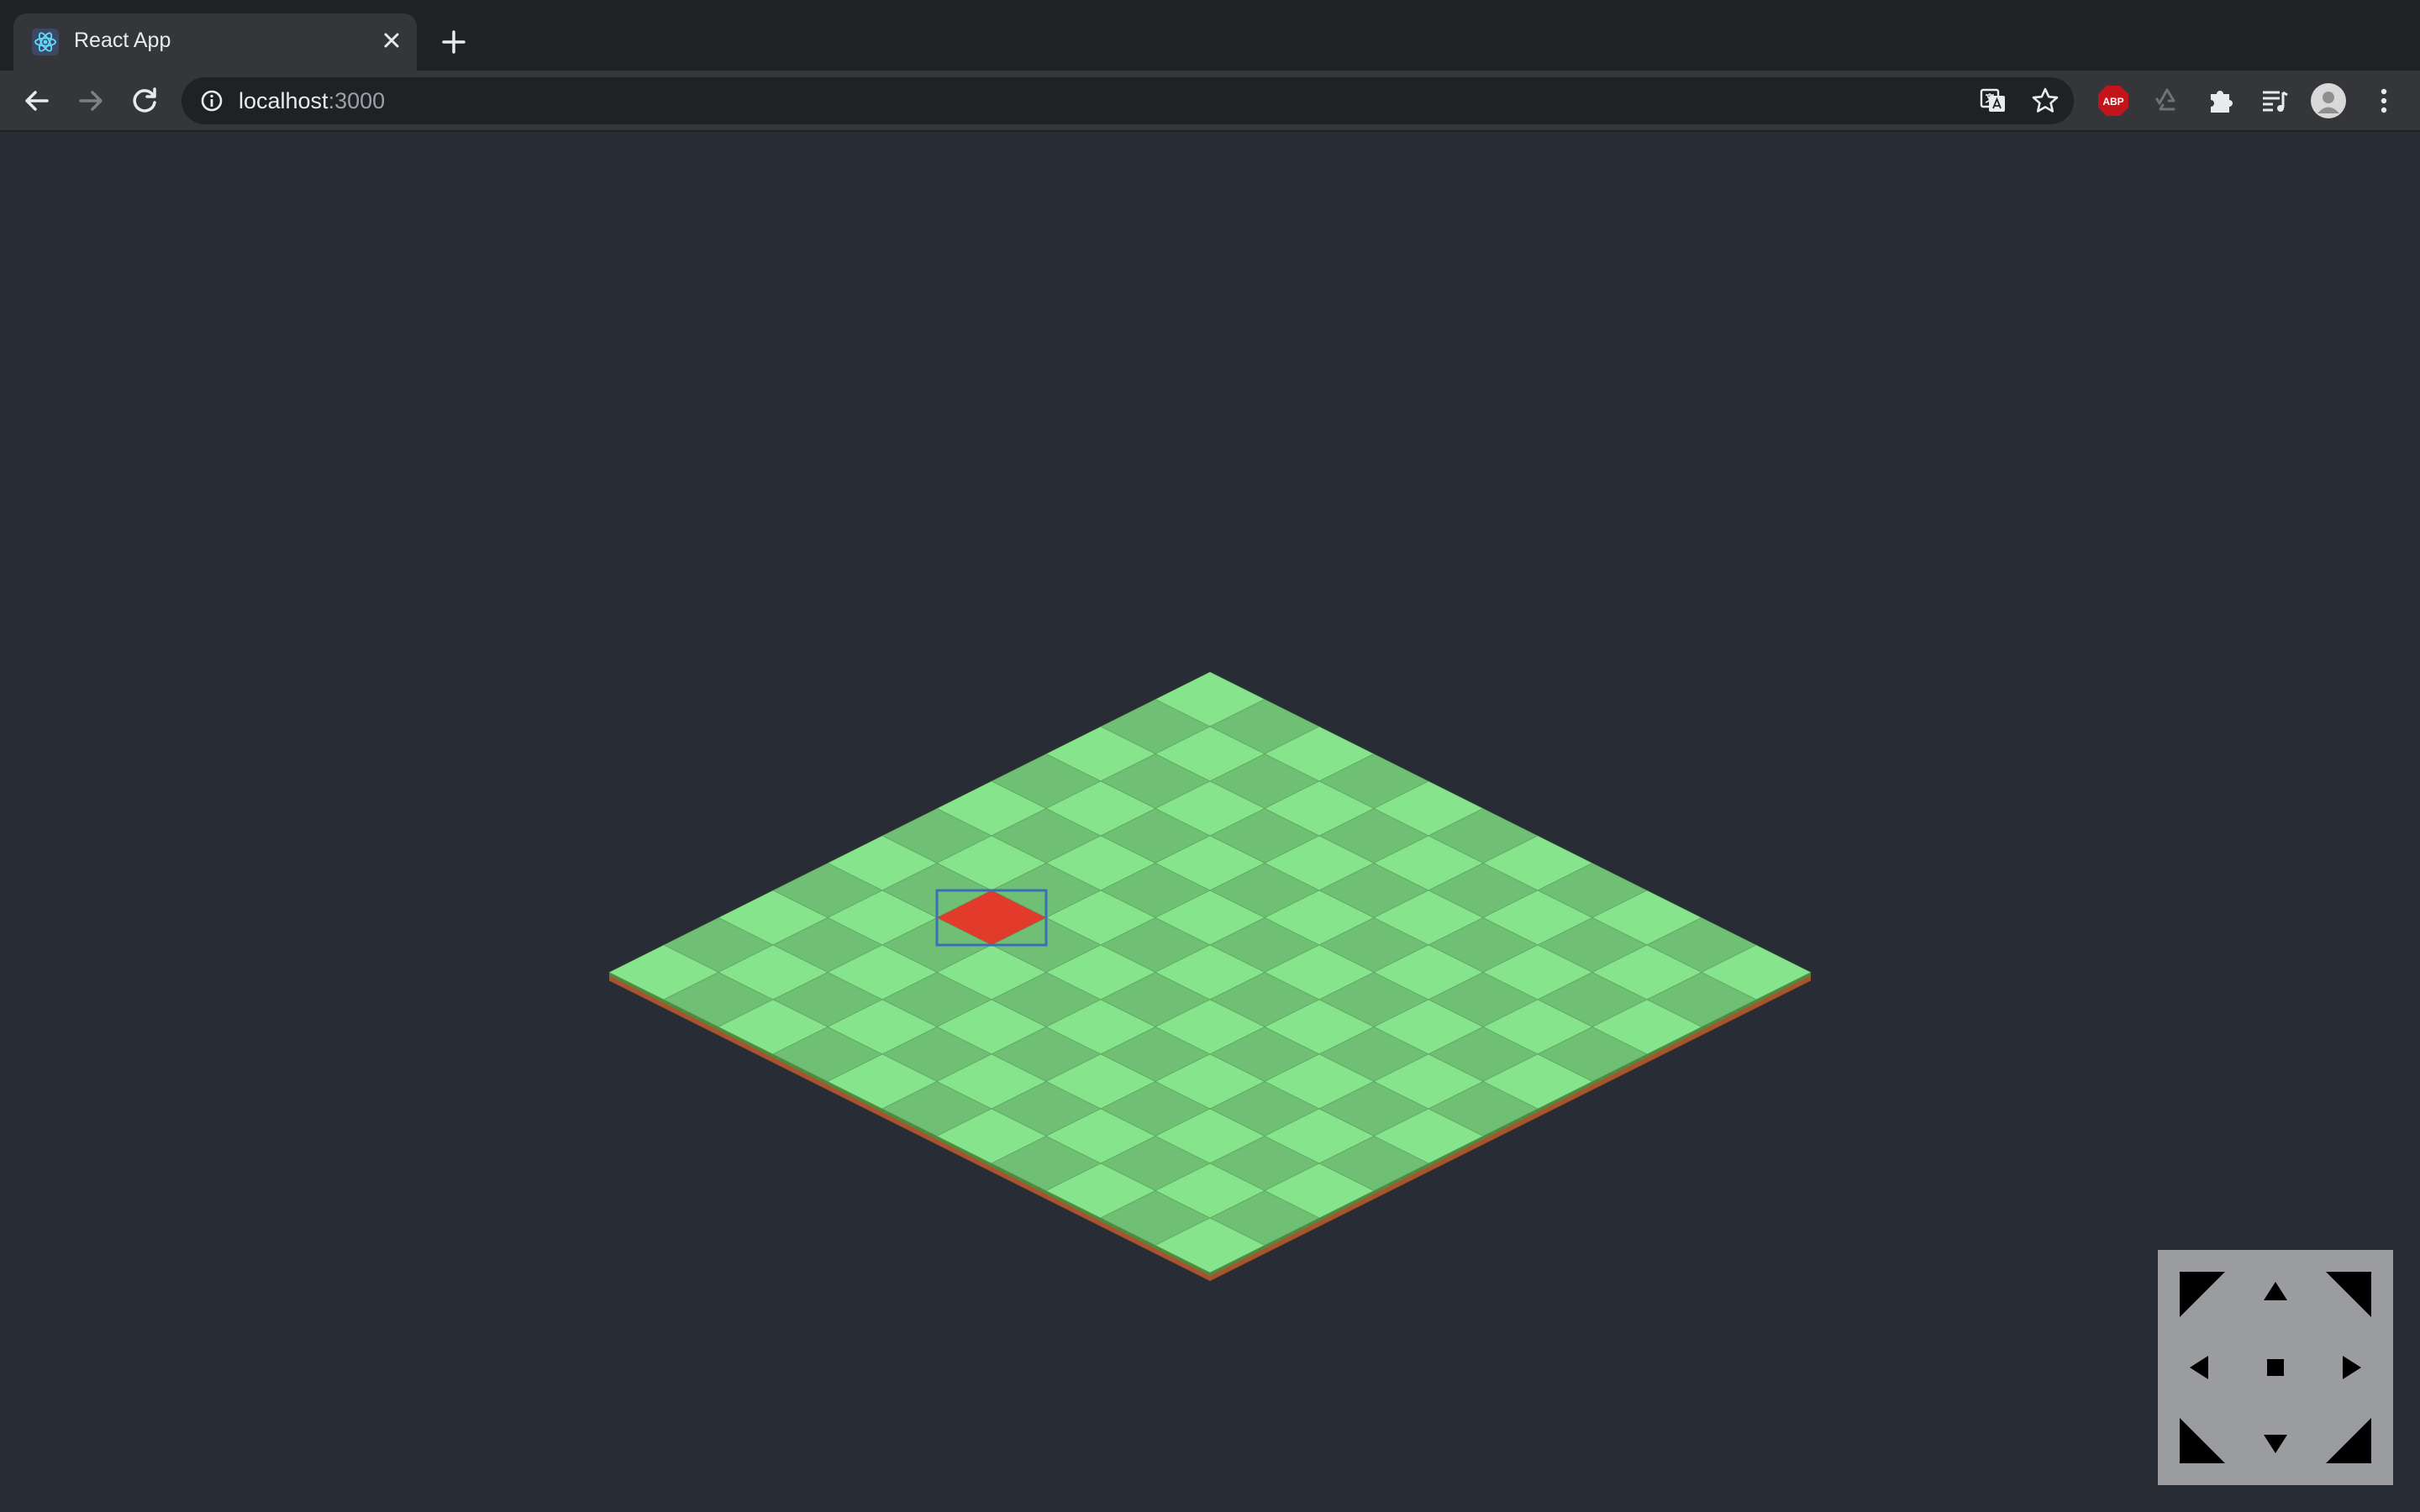  I want to click on browser-tab: React App, so click(215, 42).